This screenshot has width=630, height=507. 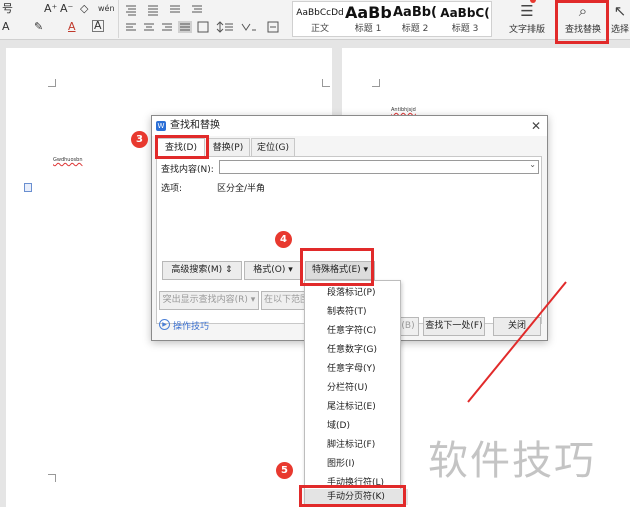 What do you see at coordinates (164, 324) in the screenshot?
I see `tips-icon: ▶` at bounding box center [164, 324].